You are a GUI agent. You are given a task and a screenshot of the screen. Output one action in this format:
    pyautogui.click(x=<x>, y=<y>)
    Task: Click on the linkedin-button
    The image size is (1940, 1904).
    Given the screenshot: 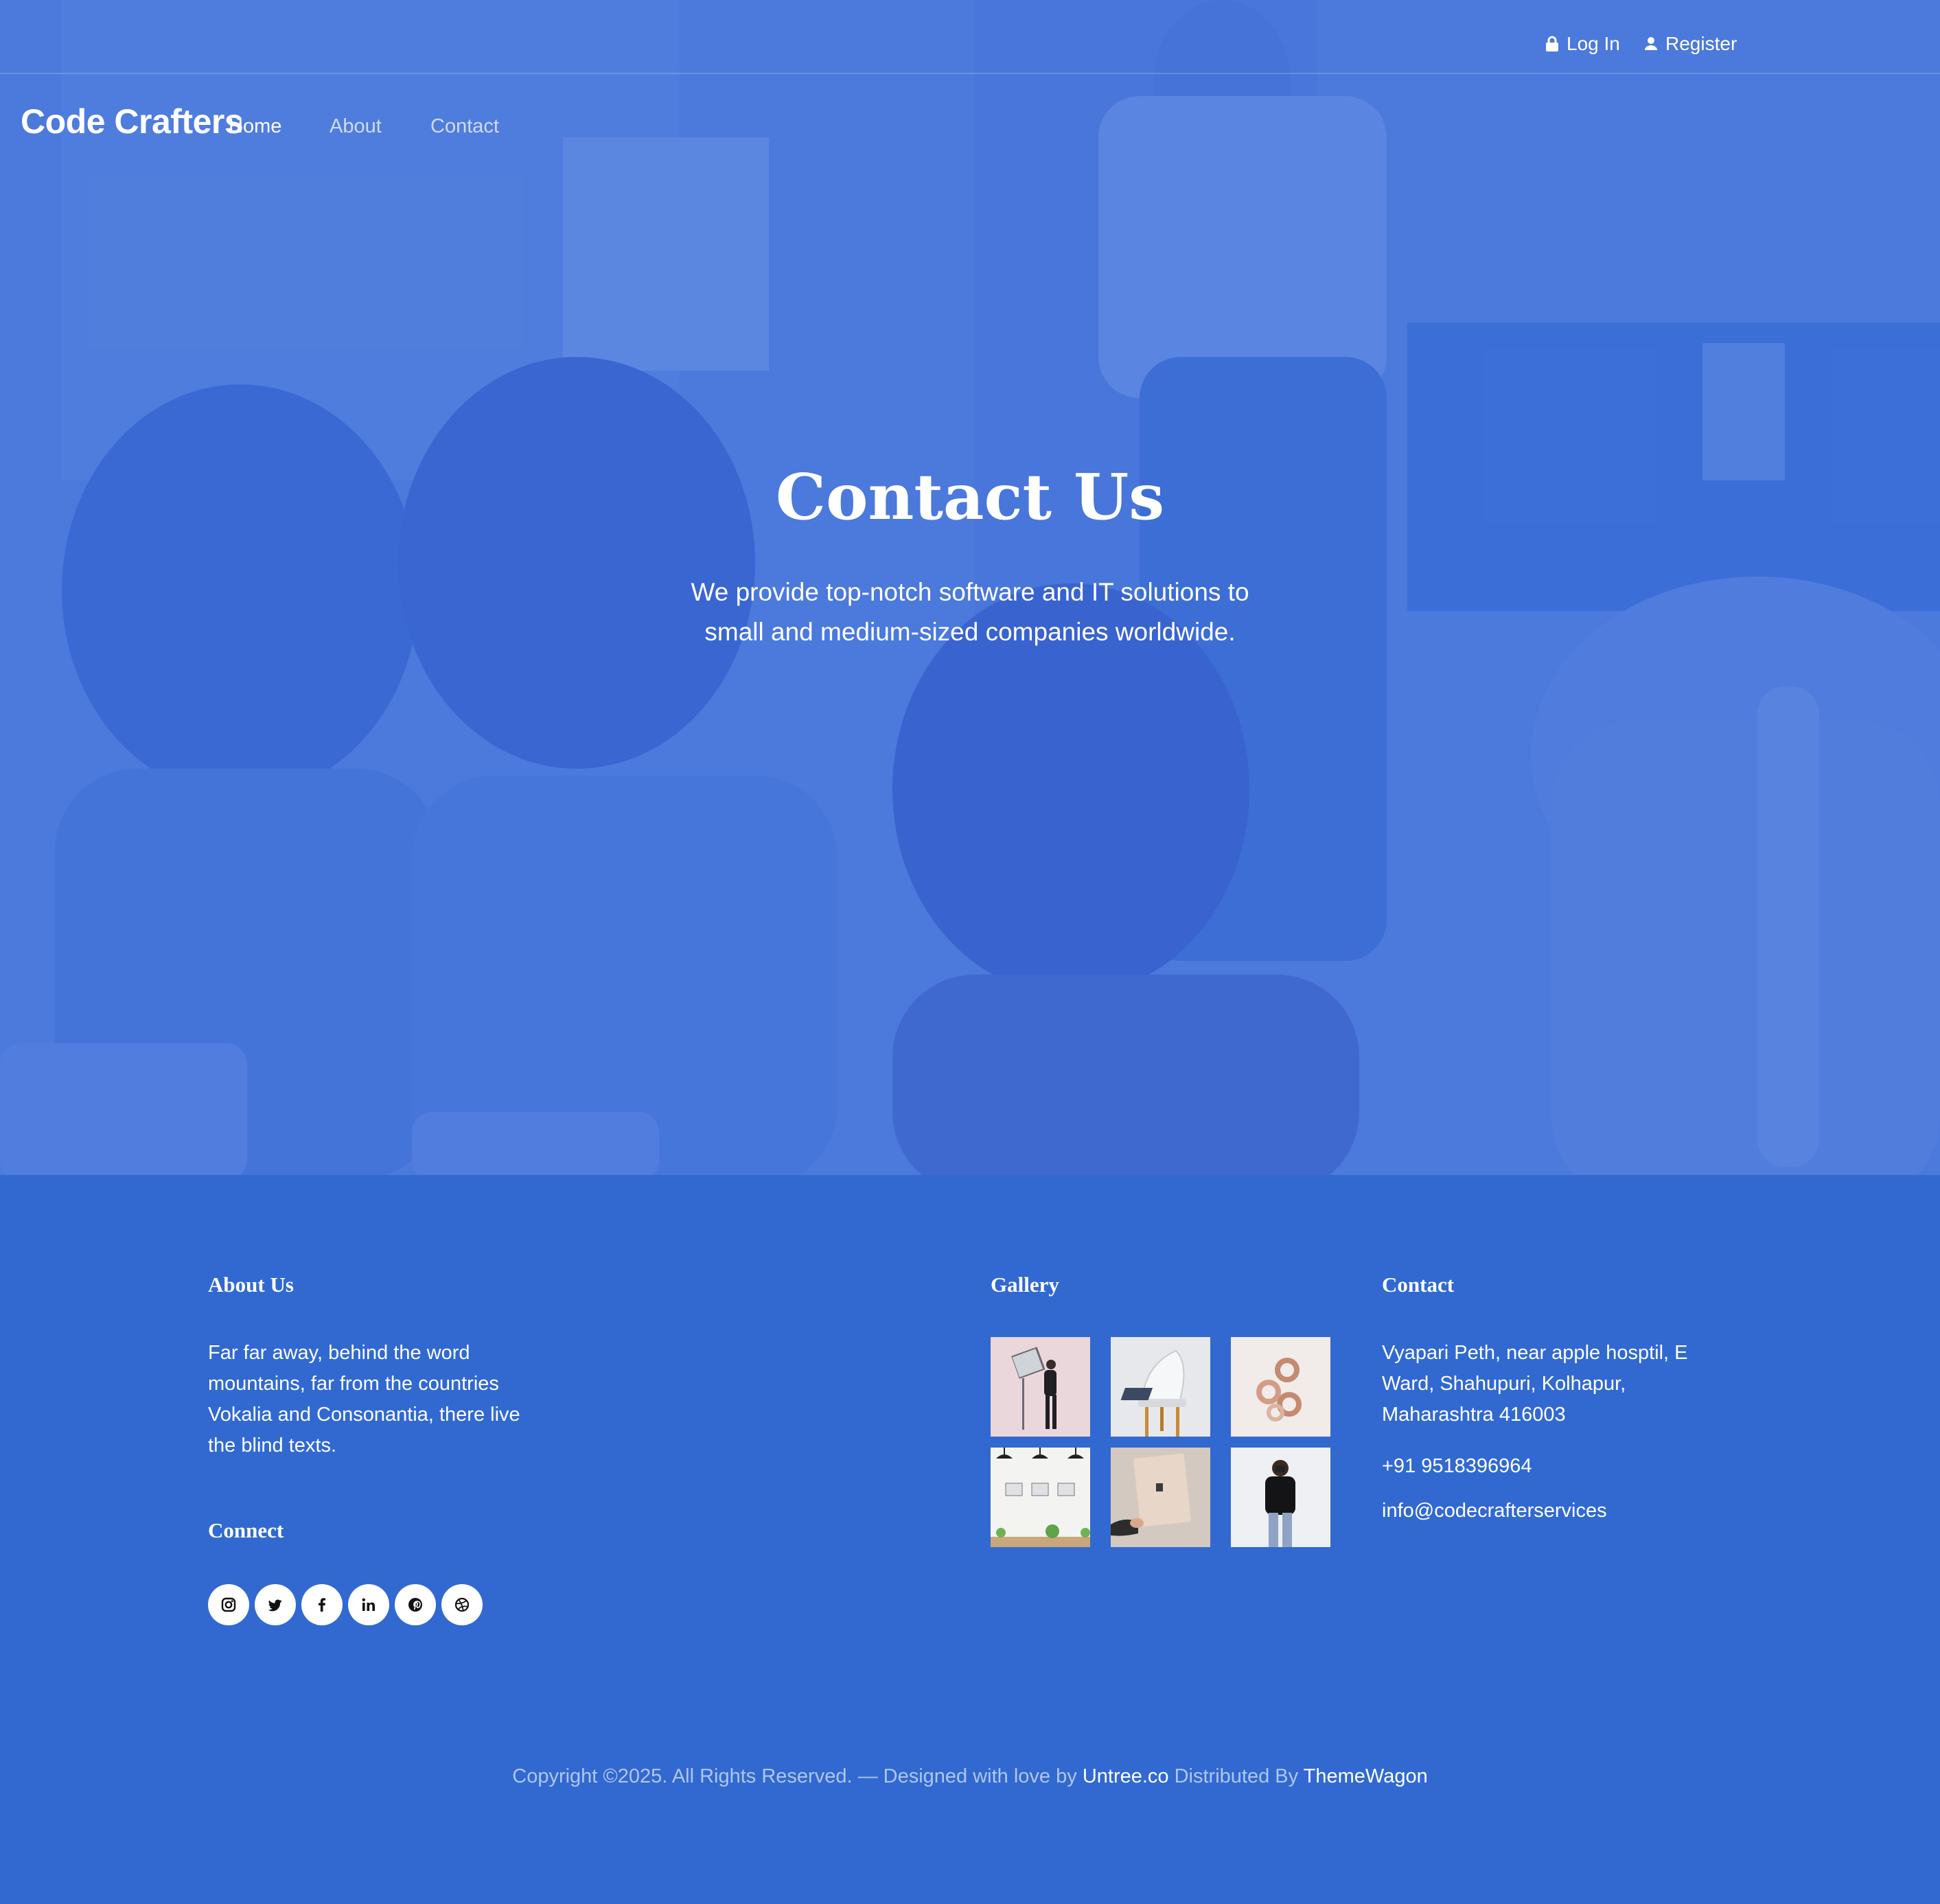 What is the action you would take?
    pyautogui.click(x=369, y=1604)
    